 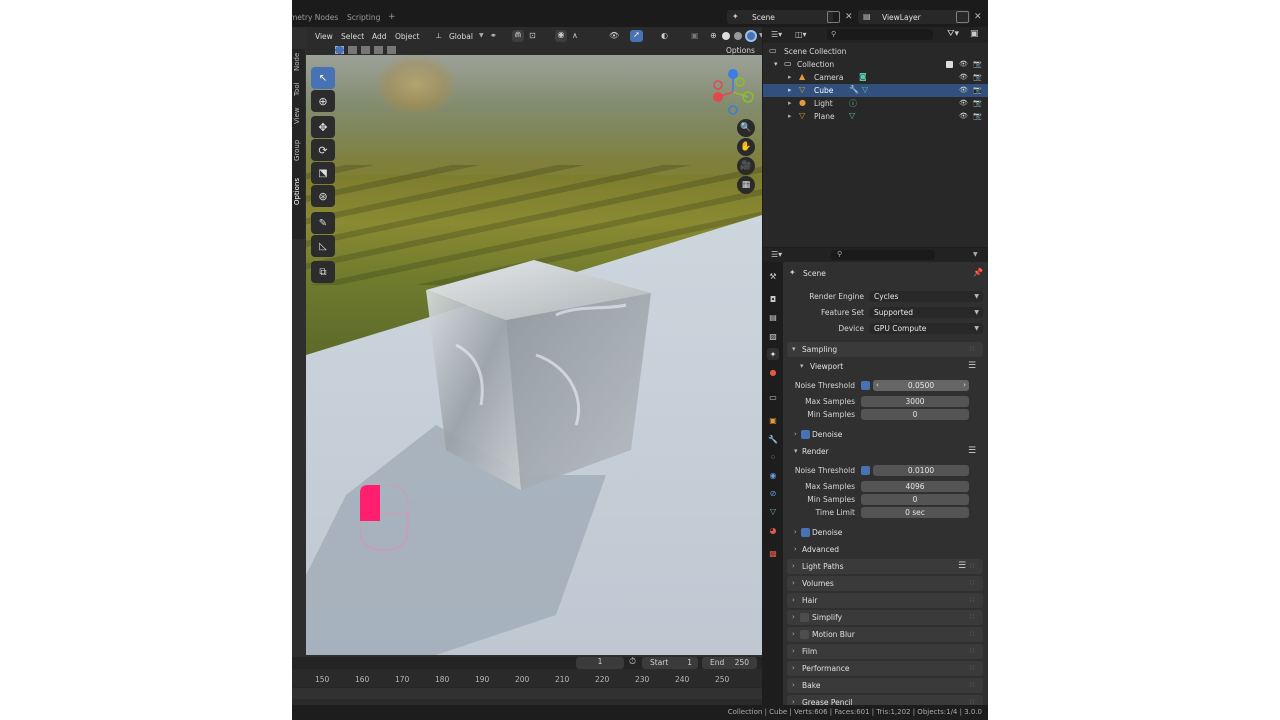 What do you see at coordinates (964, 385) in the screenshot?
I see `increment-arrow-icon: ›` at bounding box center [964, 385].